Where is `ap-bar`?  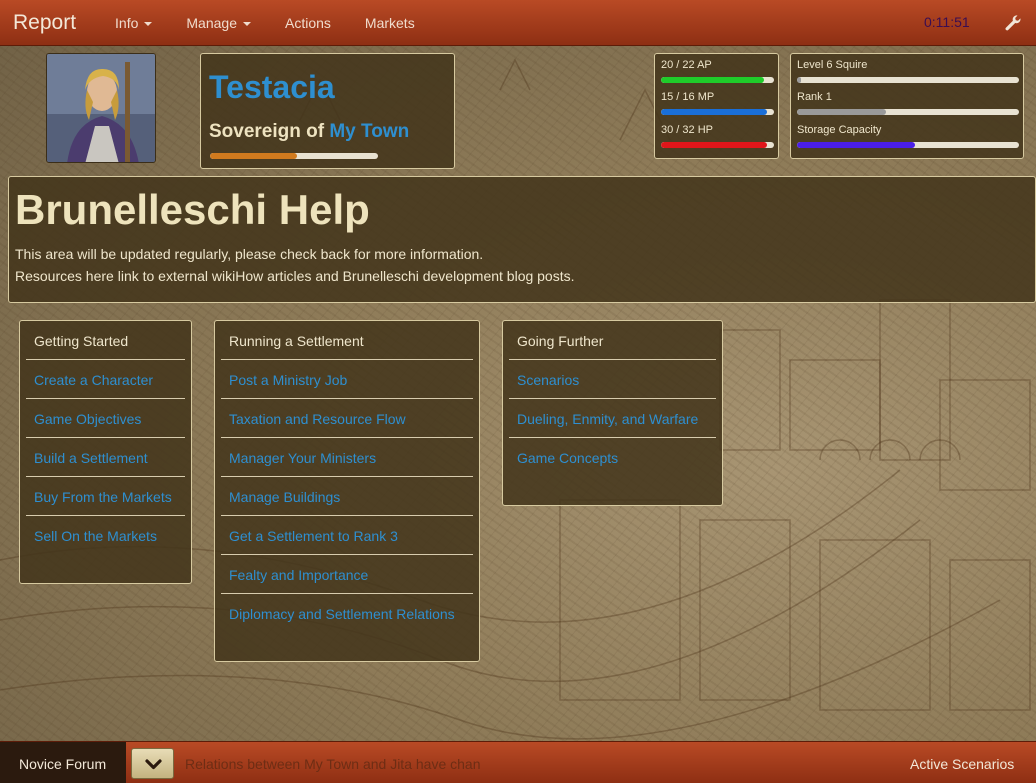
ap-bar is located at coordinates (717, 80).